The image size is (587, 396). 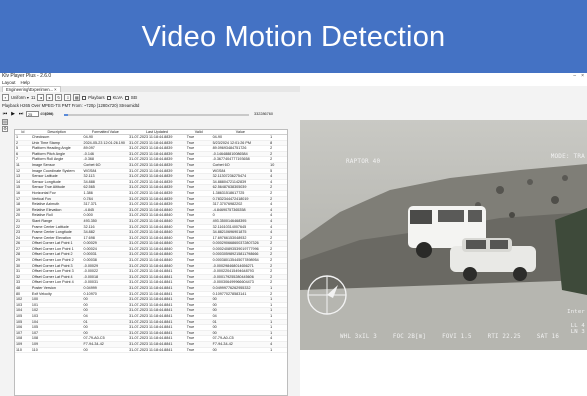 I want to click on column-header: Valid, so click(x=199, y=132).